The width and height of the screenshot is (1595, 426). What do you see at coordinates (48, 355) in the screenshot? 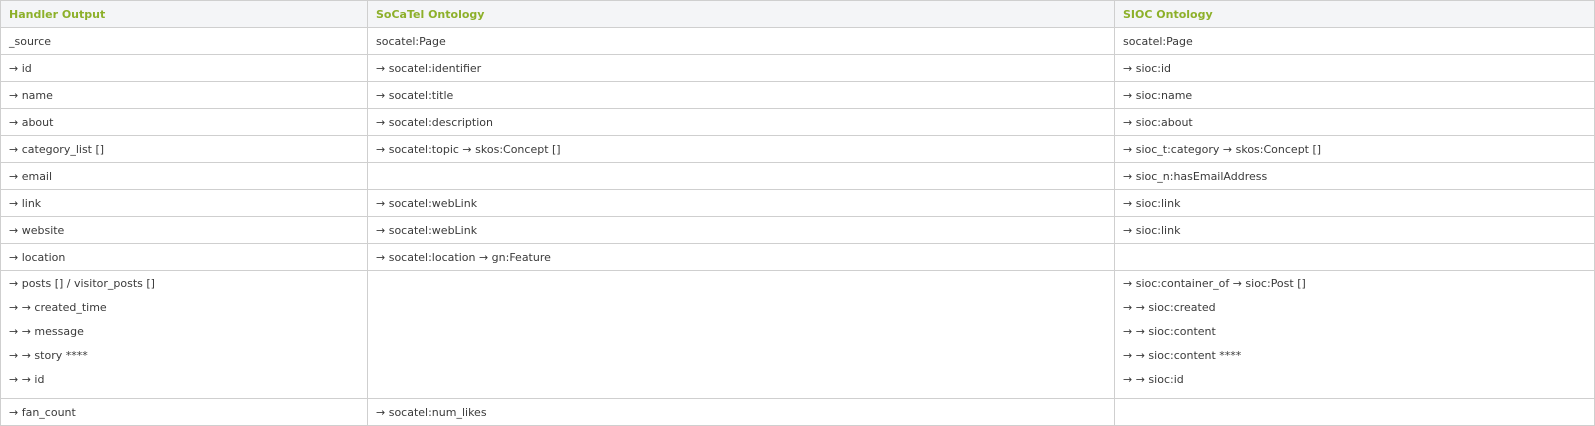
I see `posts-handler-line: → → story ****` at bounding box center [48, 355].